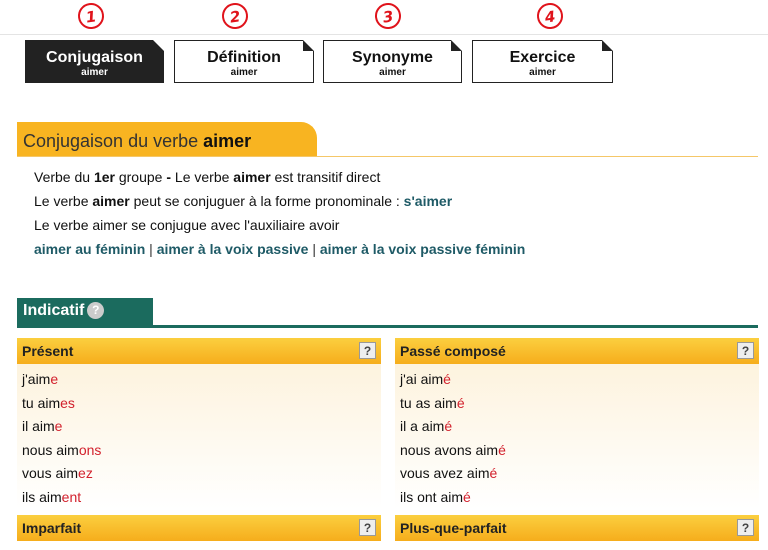 The image size is (768, 550). What do you see at coordinates (577, 451) in the screenshot?
I see `conjugation-row: nous avons aimé` at bounding box center [577, 451].